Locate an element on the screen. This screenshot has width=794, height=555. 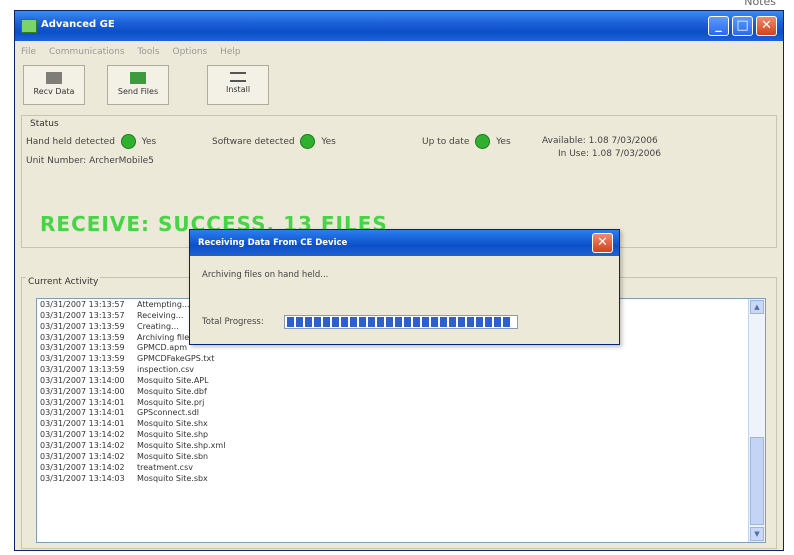
notes-label: Notes is located at coordinates (760, 4).